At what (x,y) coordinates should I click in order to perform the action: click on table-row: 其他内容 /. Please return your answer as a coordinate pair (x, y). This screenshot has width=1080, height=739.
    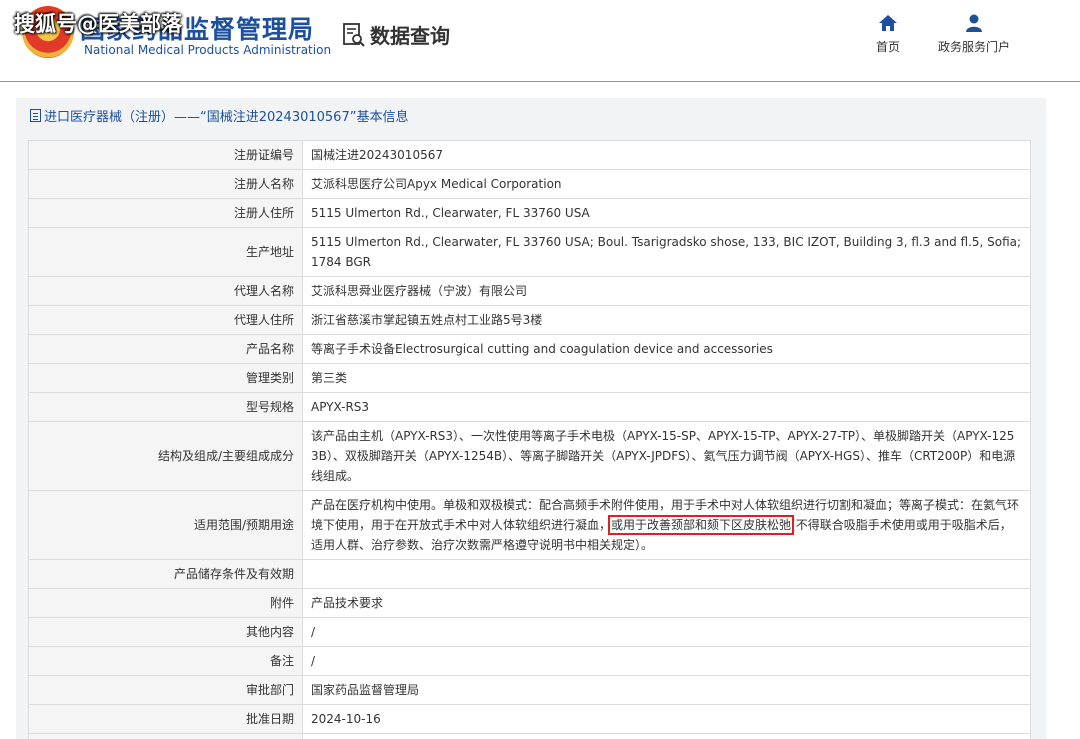
    Looking at the image, I should click on (529, 632).